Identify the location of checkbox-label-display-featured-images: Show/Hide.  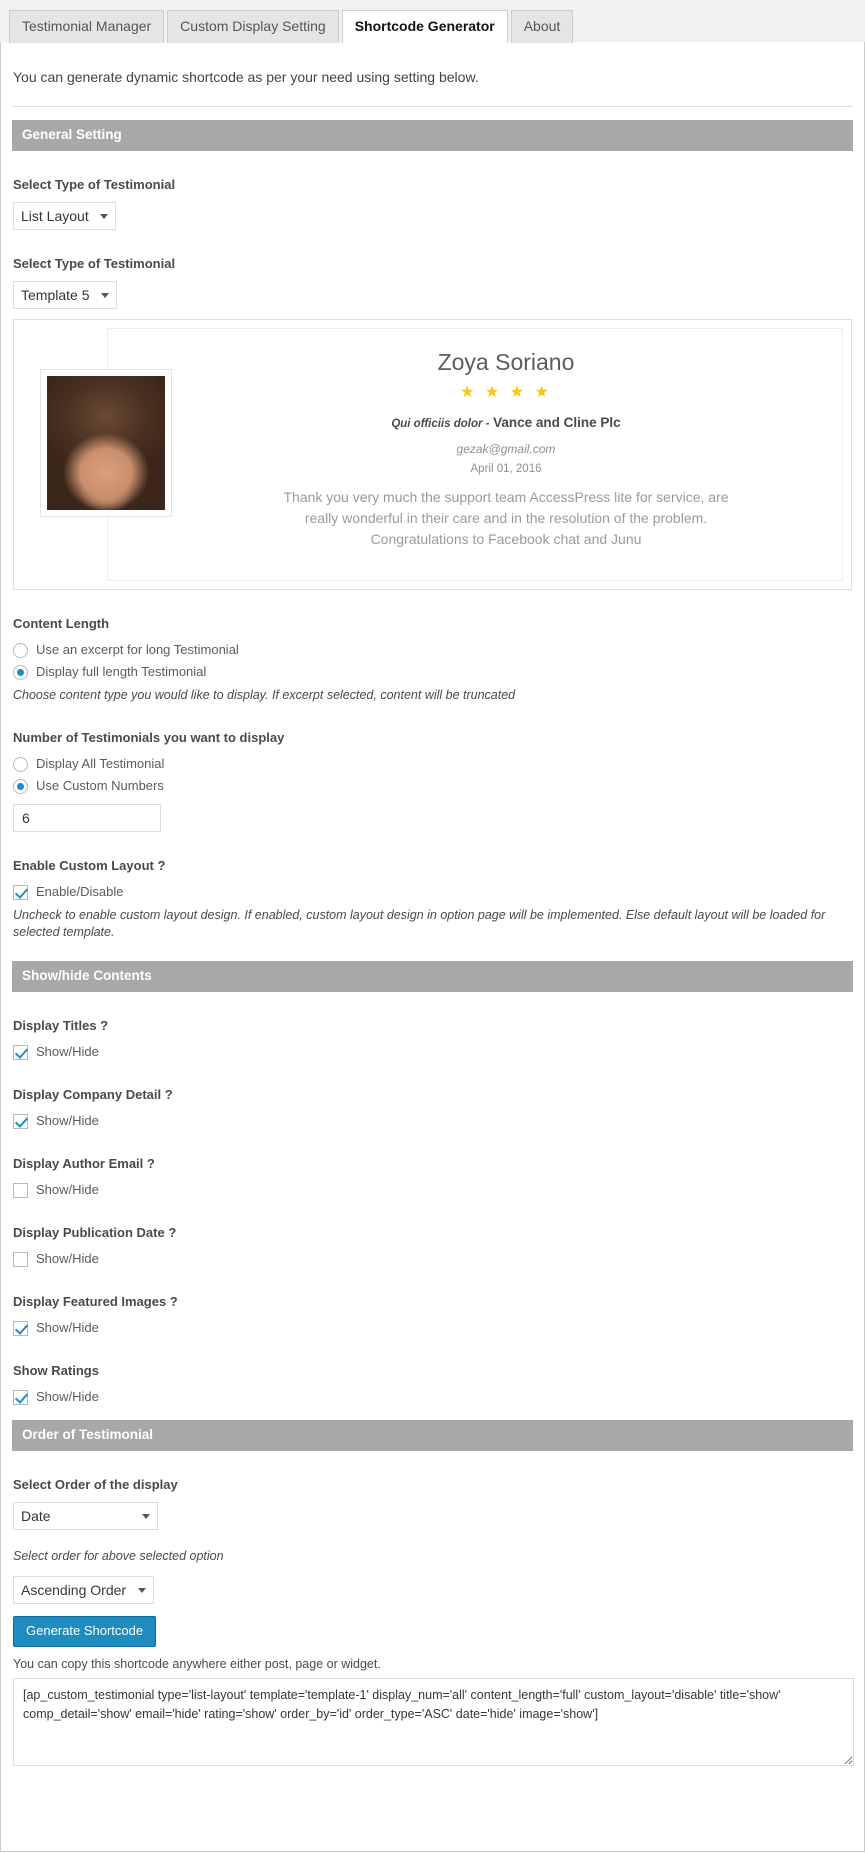
(67, 1328).